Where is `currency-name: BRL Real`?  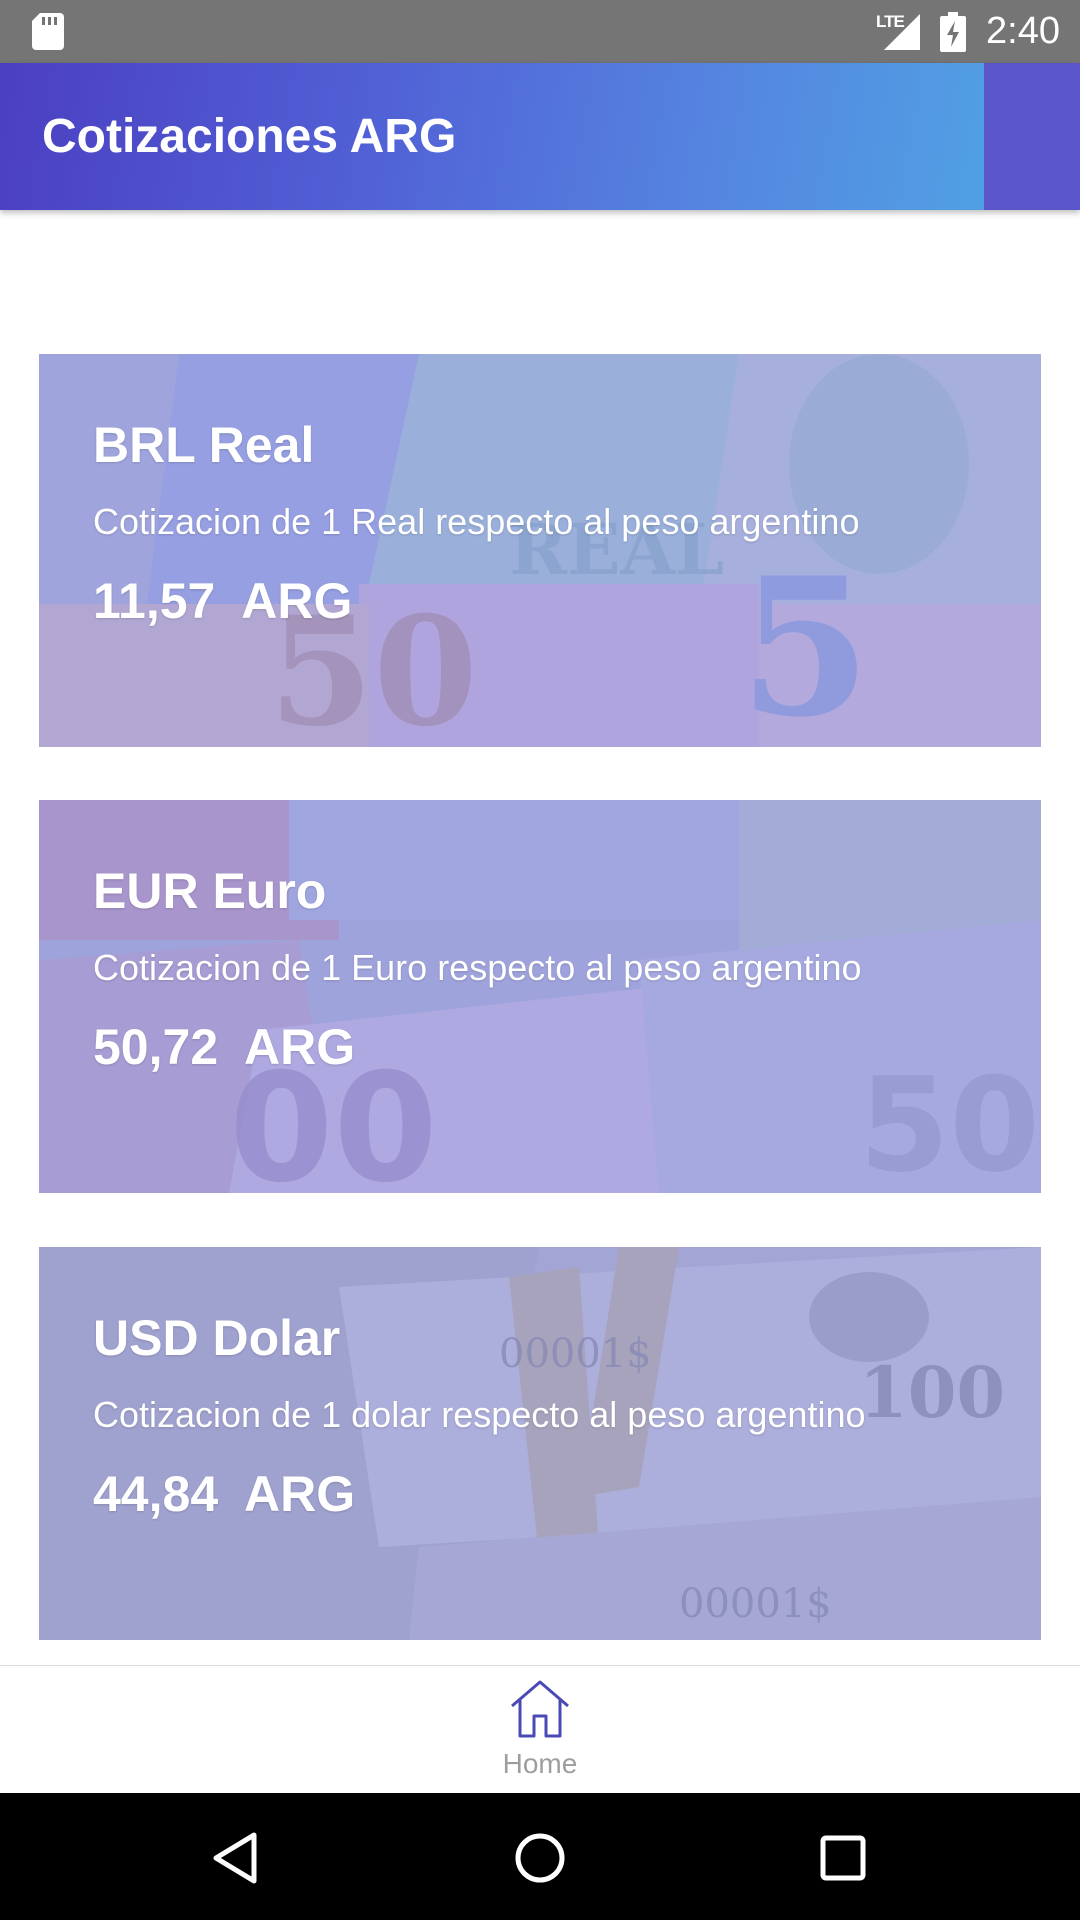
currency-name: BRL Real is located at coordinates (204, 445).